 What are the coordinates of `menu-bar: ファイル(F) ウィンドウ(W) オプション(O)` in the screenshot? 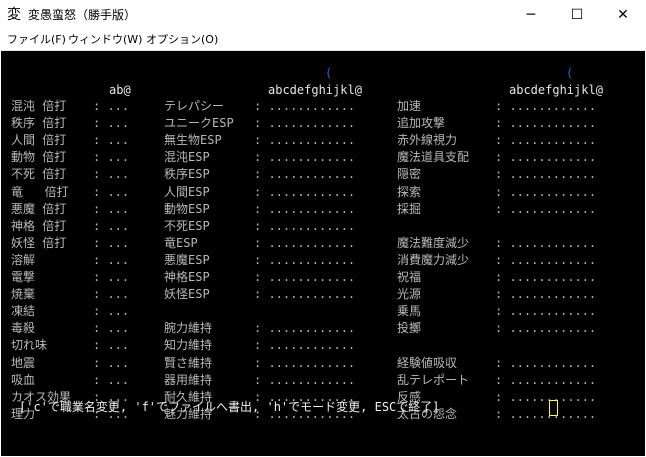 It's located at (323, 40).